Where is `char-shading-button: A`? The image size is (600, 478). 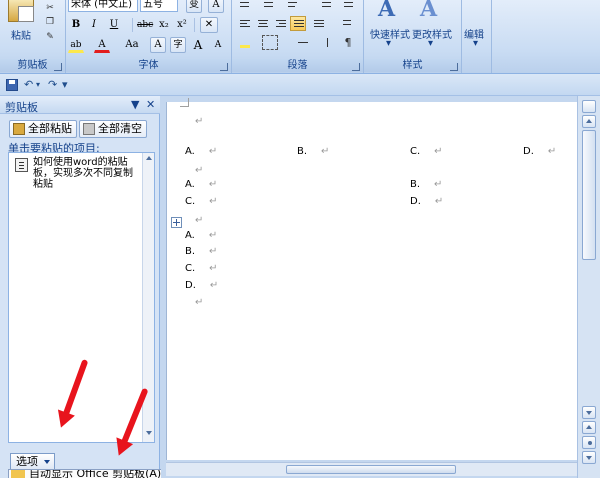 char-shading-button: A is located at coordinates (158, 45).